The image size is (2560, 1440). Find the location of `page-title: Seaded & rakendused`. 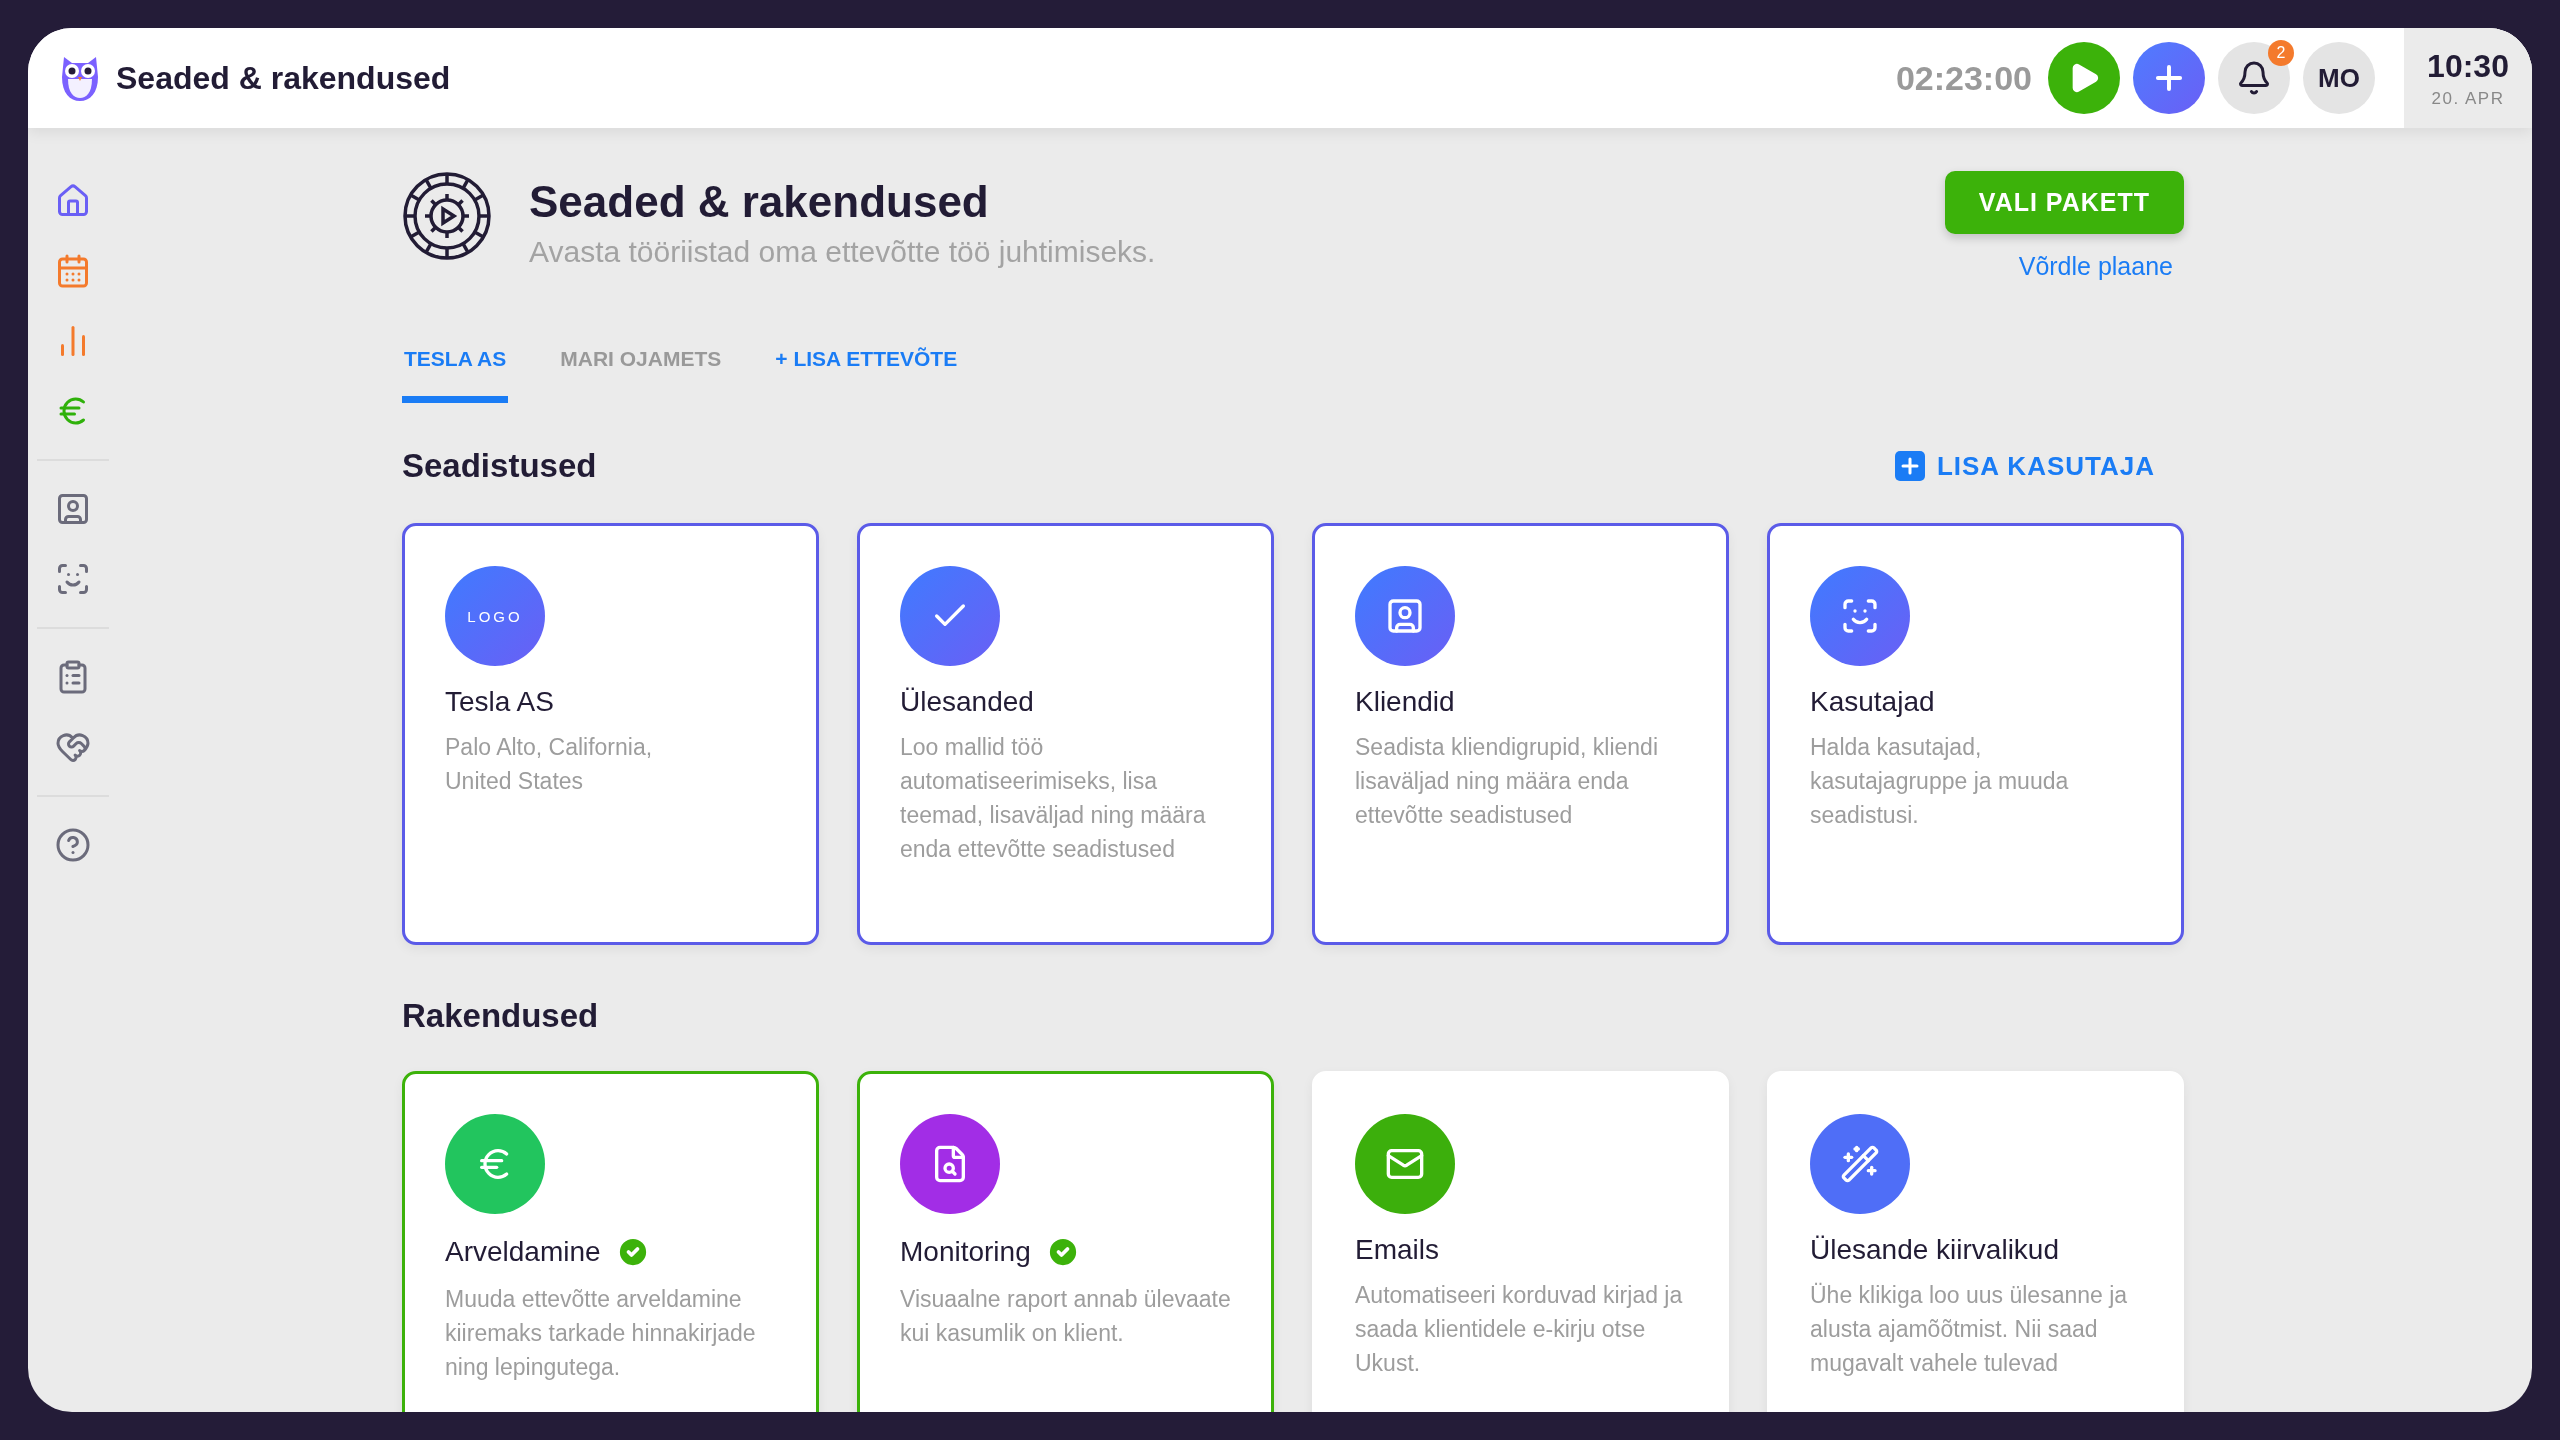

page-title: Seaded & rakendused is located at coordinates (759, 202).